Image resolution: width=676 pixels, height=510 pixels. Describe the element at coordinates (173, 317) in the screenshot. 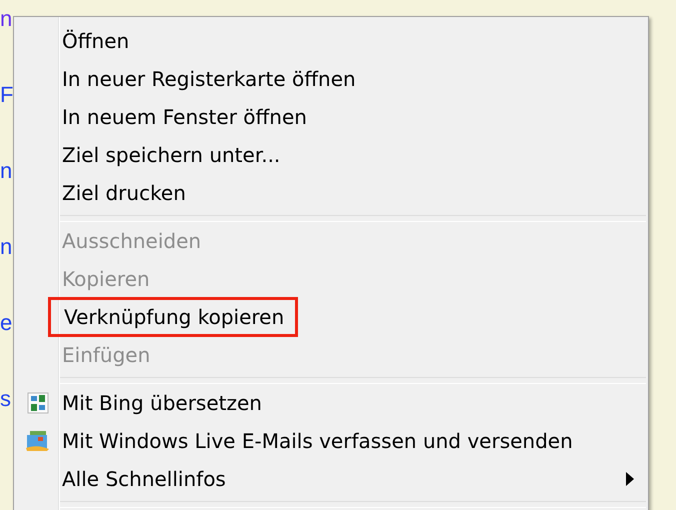

I see `menu-item: Verknüpfung kopieren` at that location.